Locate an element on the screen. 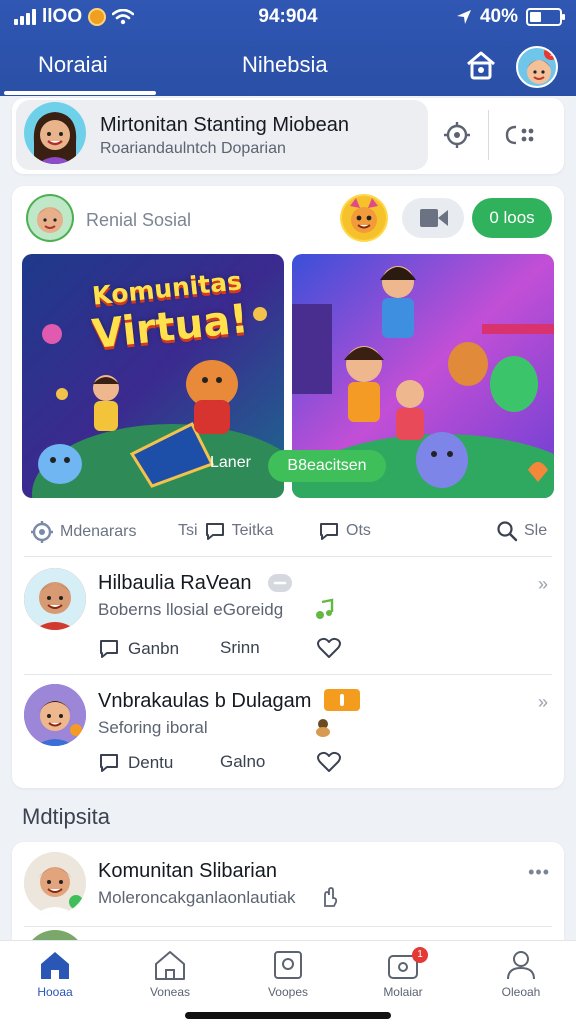  music-note-icon is located at coordinates (325, 608).